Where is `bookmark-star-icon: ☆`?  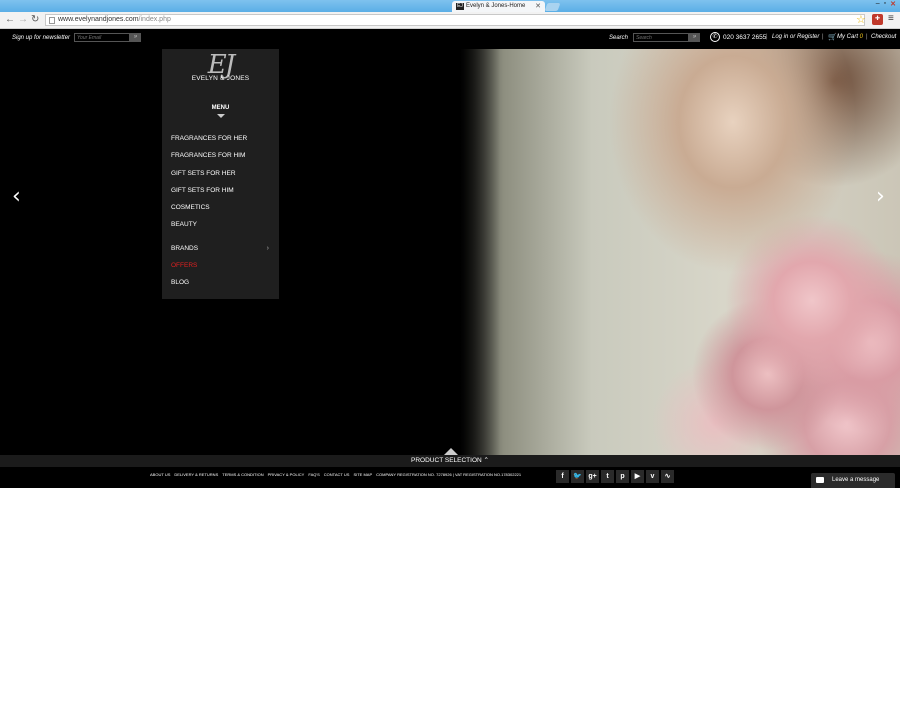 bookmark-star-icon: ☆ is located at coordinates (861, 19).